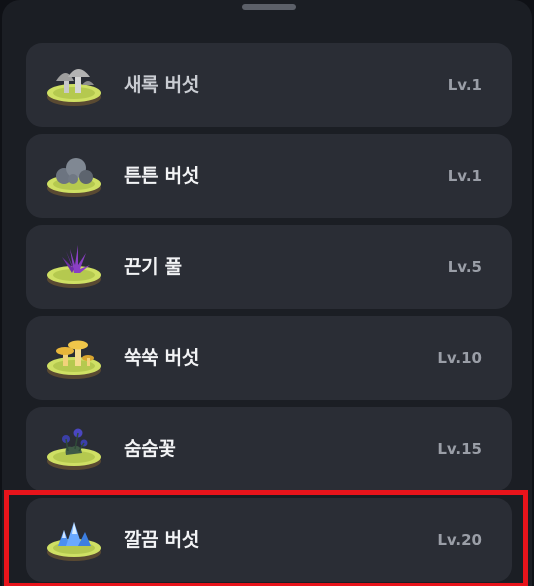 The width and height of the screenshot is (534, 586). What do you see at coordinates (464, 267) in the screenshot?
I see `item-level: Lv.5` at bounding box center [464, 267].